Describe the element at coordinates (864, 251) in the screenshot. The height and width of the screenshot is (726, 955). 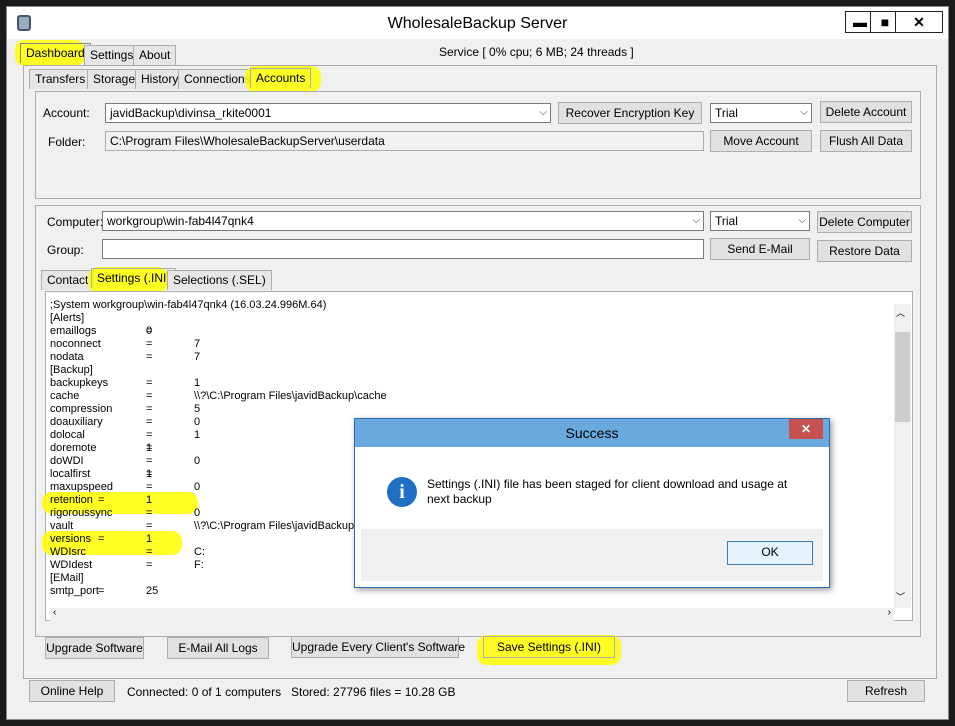
I see `restore-data-button: Restore Data` at that location.